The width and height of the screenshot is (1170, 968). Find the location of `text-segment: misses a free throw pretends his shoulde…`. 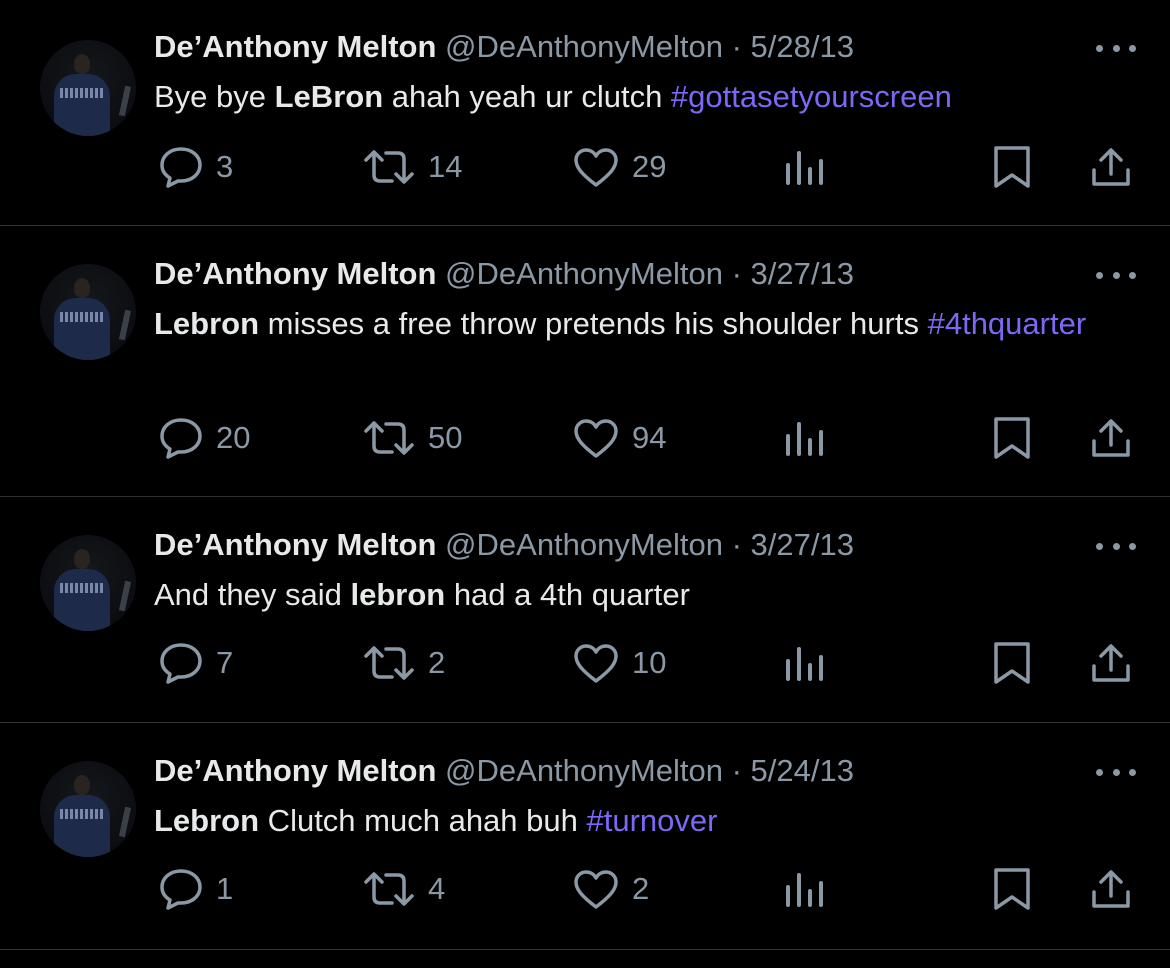

text-segment: misses a free throw pretends his shoulde… is located at coordinates (593, 323).